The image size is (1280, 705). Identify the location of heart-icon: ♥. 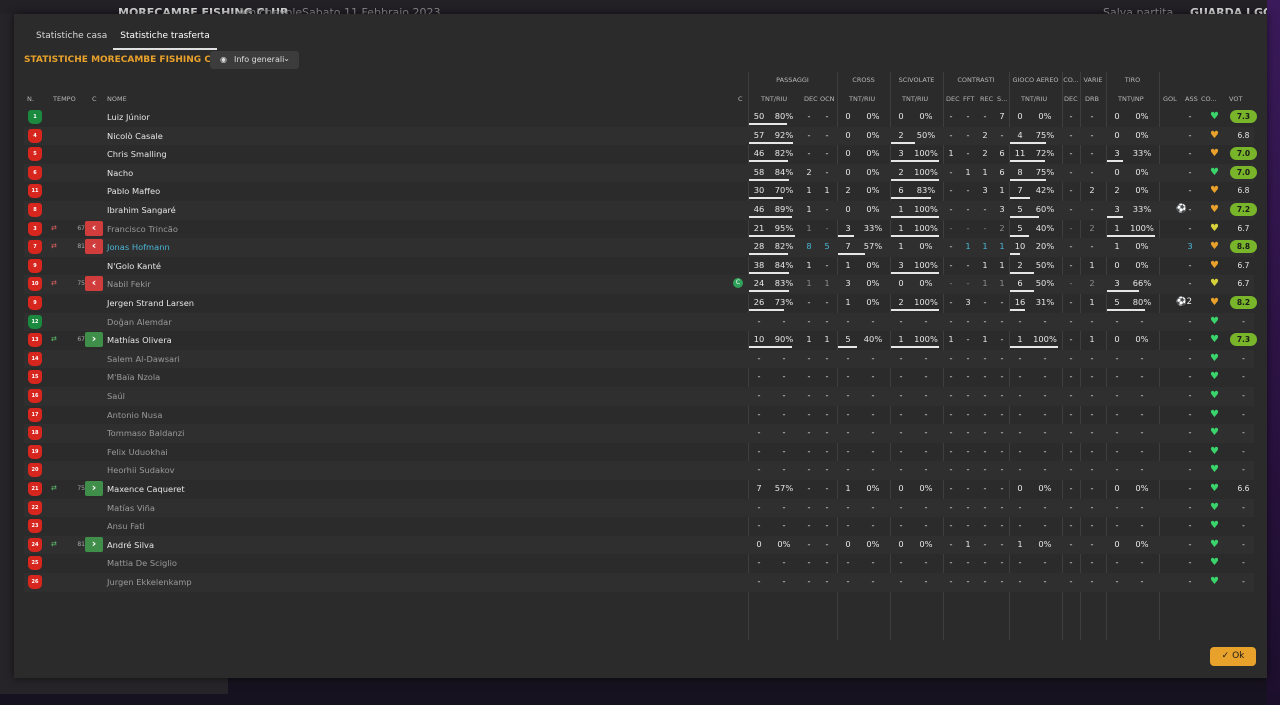
(1214, 507).